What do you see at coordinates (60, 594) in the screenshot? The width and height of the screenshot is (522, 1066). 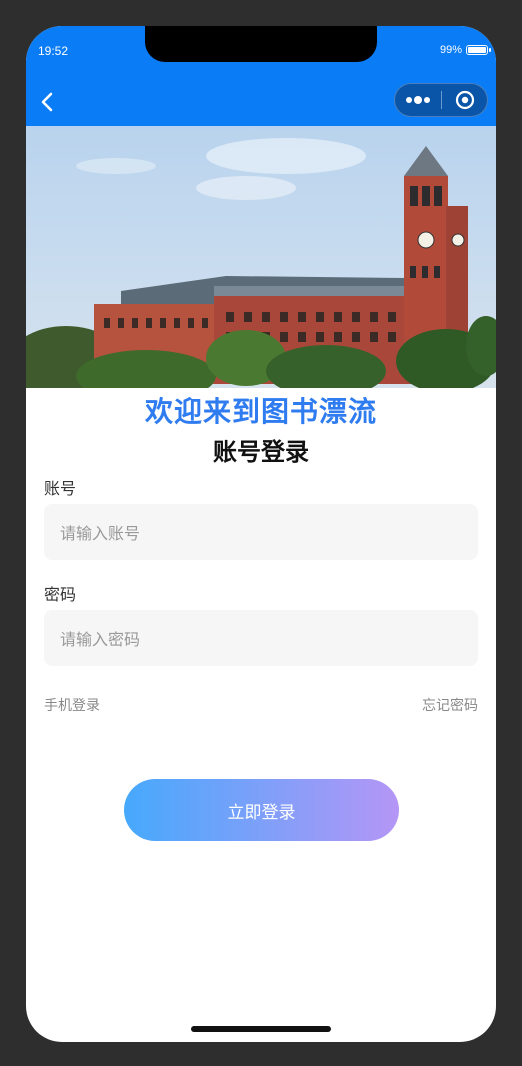 I see `password-label: 密码` at bounding box center [60, 594].